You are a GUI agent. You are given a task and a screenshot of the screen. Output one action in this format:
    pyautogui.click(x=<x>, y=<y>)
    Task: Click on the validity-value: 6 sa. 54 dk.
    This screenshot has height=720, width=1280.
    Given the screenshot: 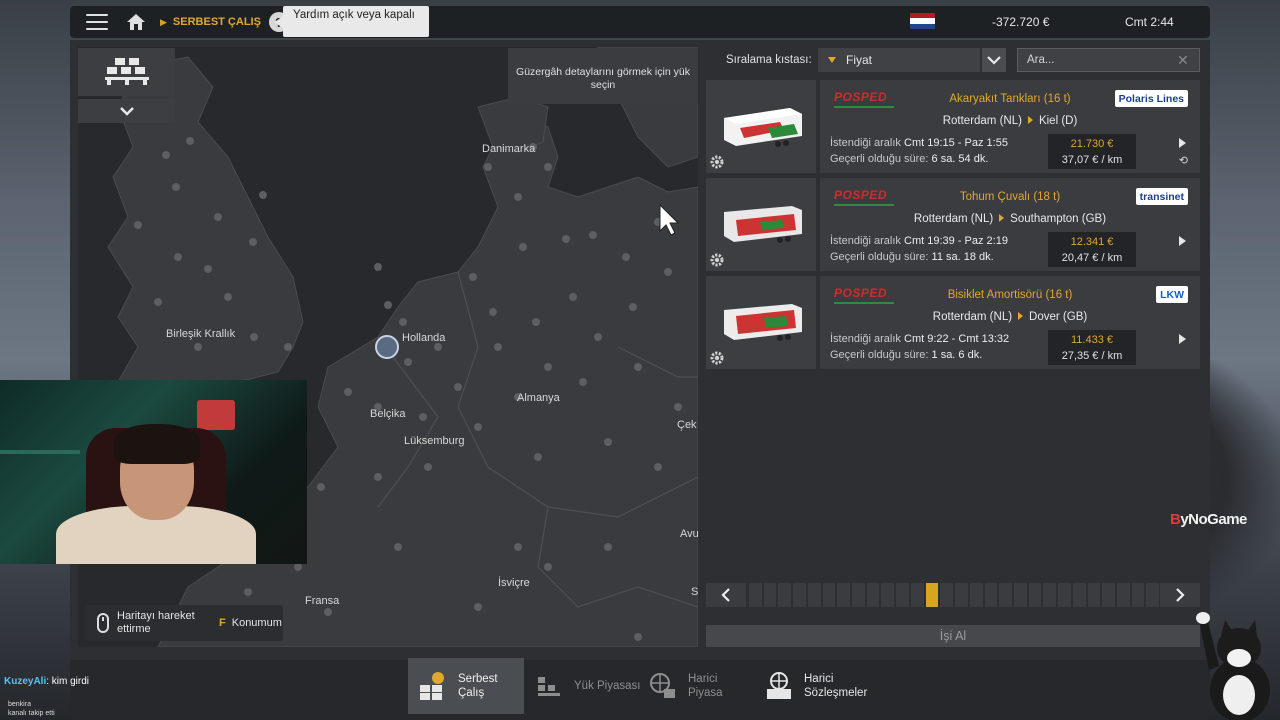 What is the action you would take?
    pyautogui.click(x=960, y=159)
    